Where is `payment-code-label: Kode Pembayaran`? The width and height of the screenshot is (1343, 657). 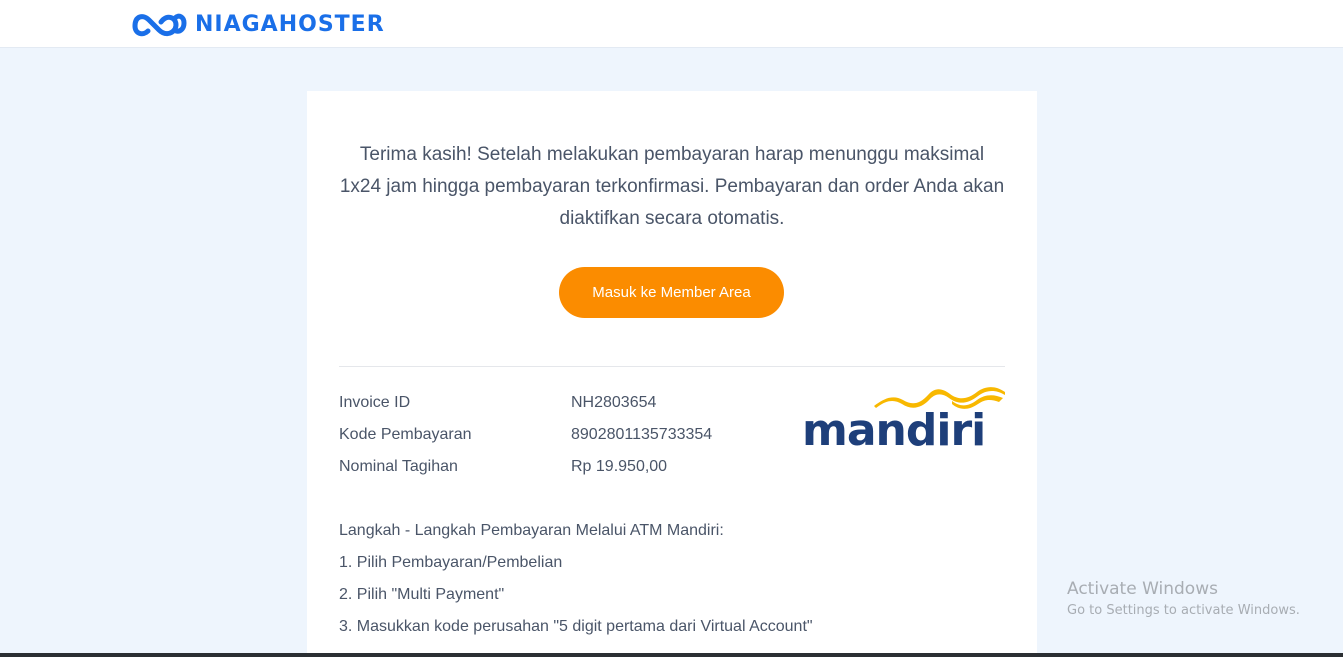 payment-code-label: Kode Pembayaran is located at coordinates (405, 434).